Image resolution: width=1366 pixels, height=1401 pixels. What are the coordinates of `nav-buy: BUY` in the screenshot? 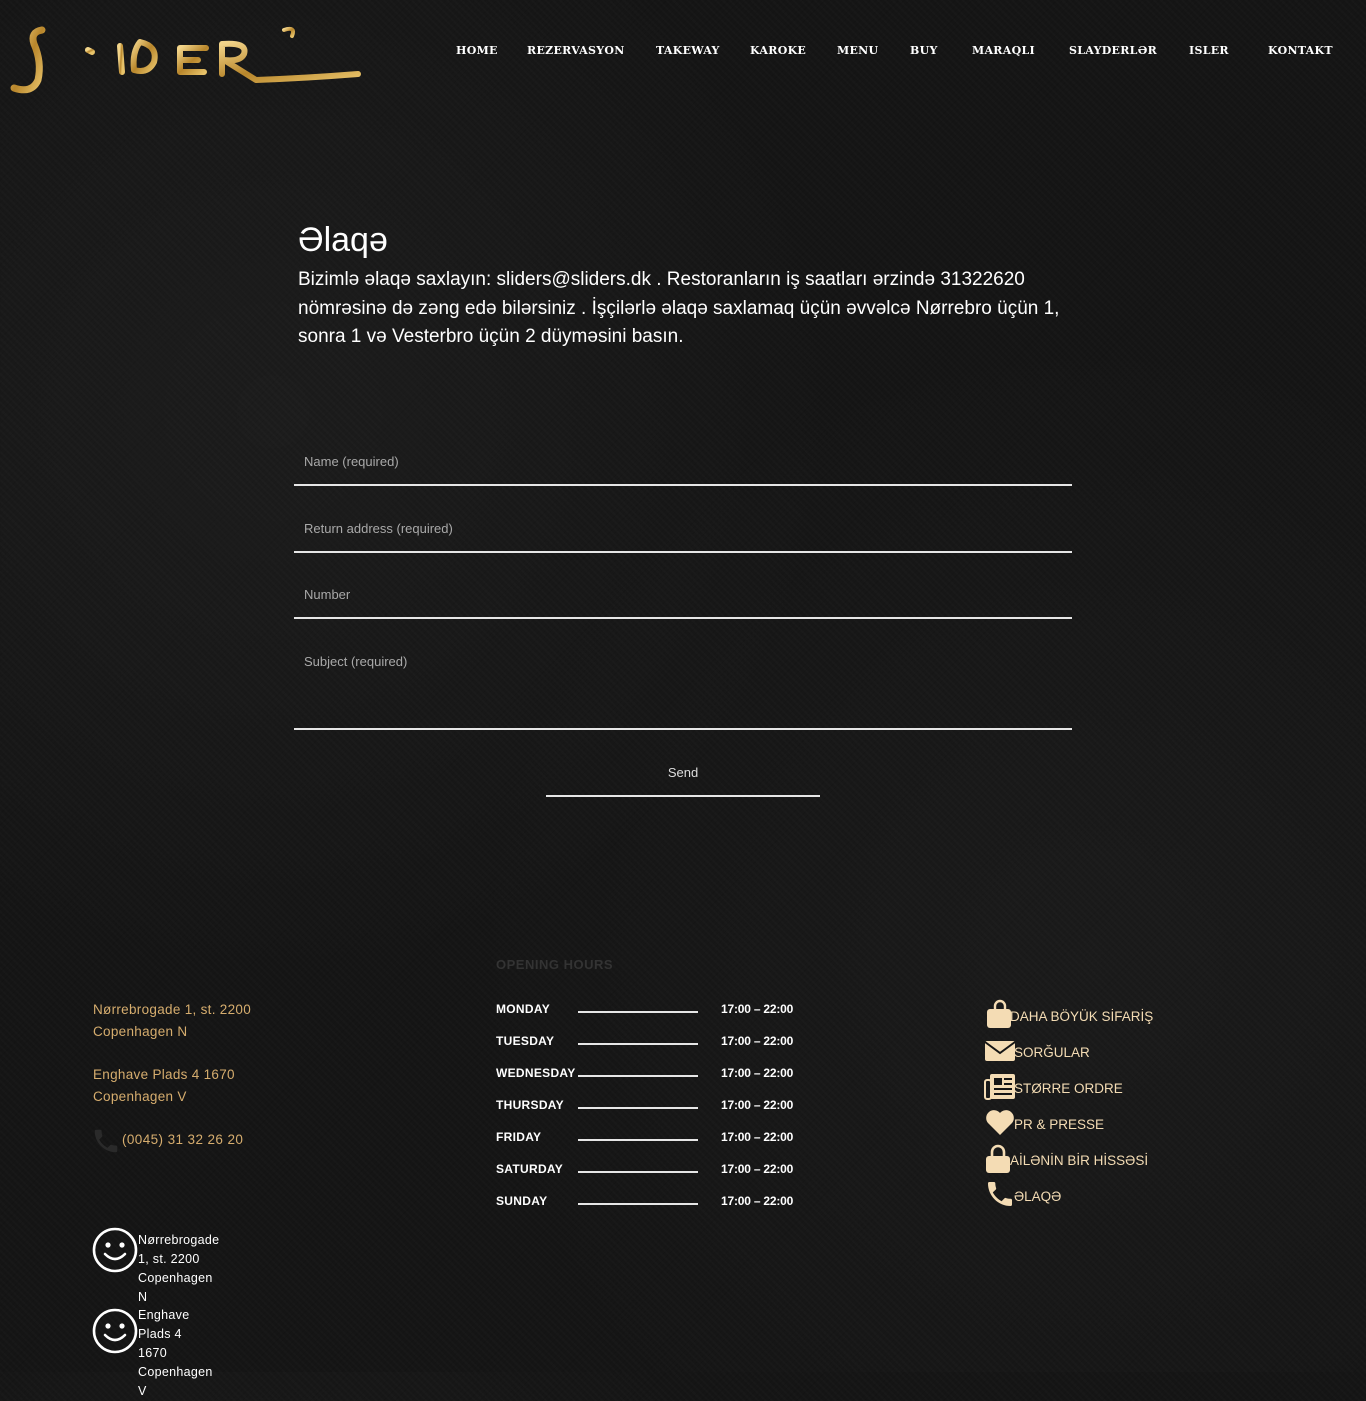 It's located at (924, 50).